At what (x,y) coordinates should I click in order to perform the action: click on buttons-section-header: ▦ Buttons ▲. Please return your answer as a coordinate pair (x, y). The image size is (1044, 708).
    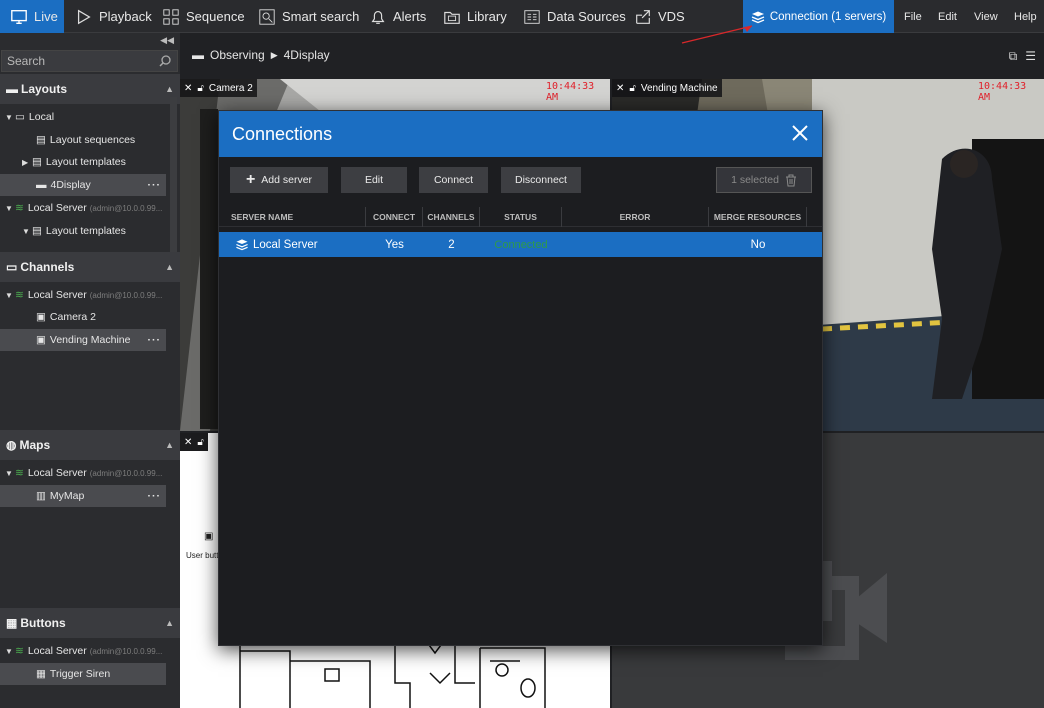
    Looking at the image, I should click on (90, 623).